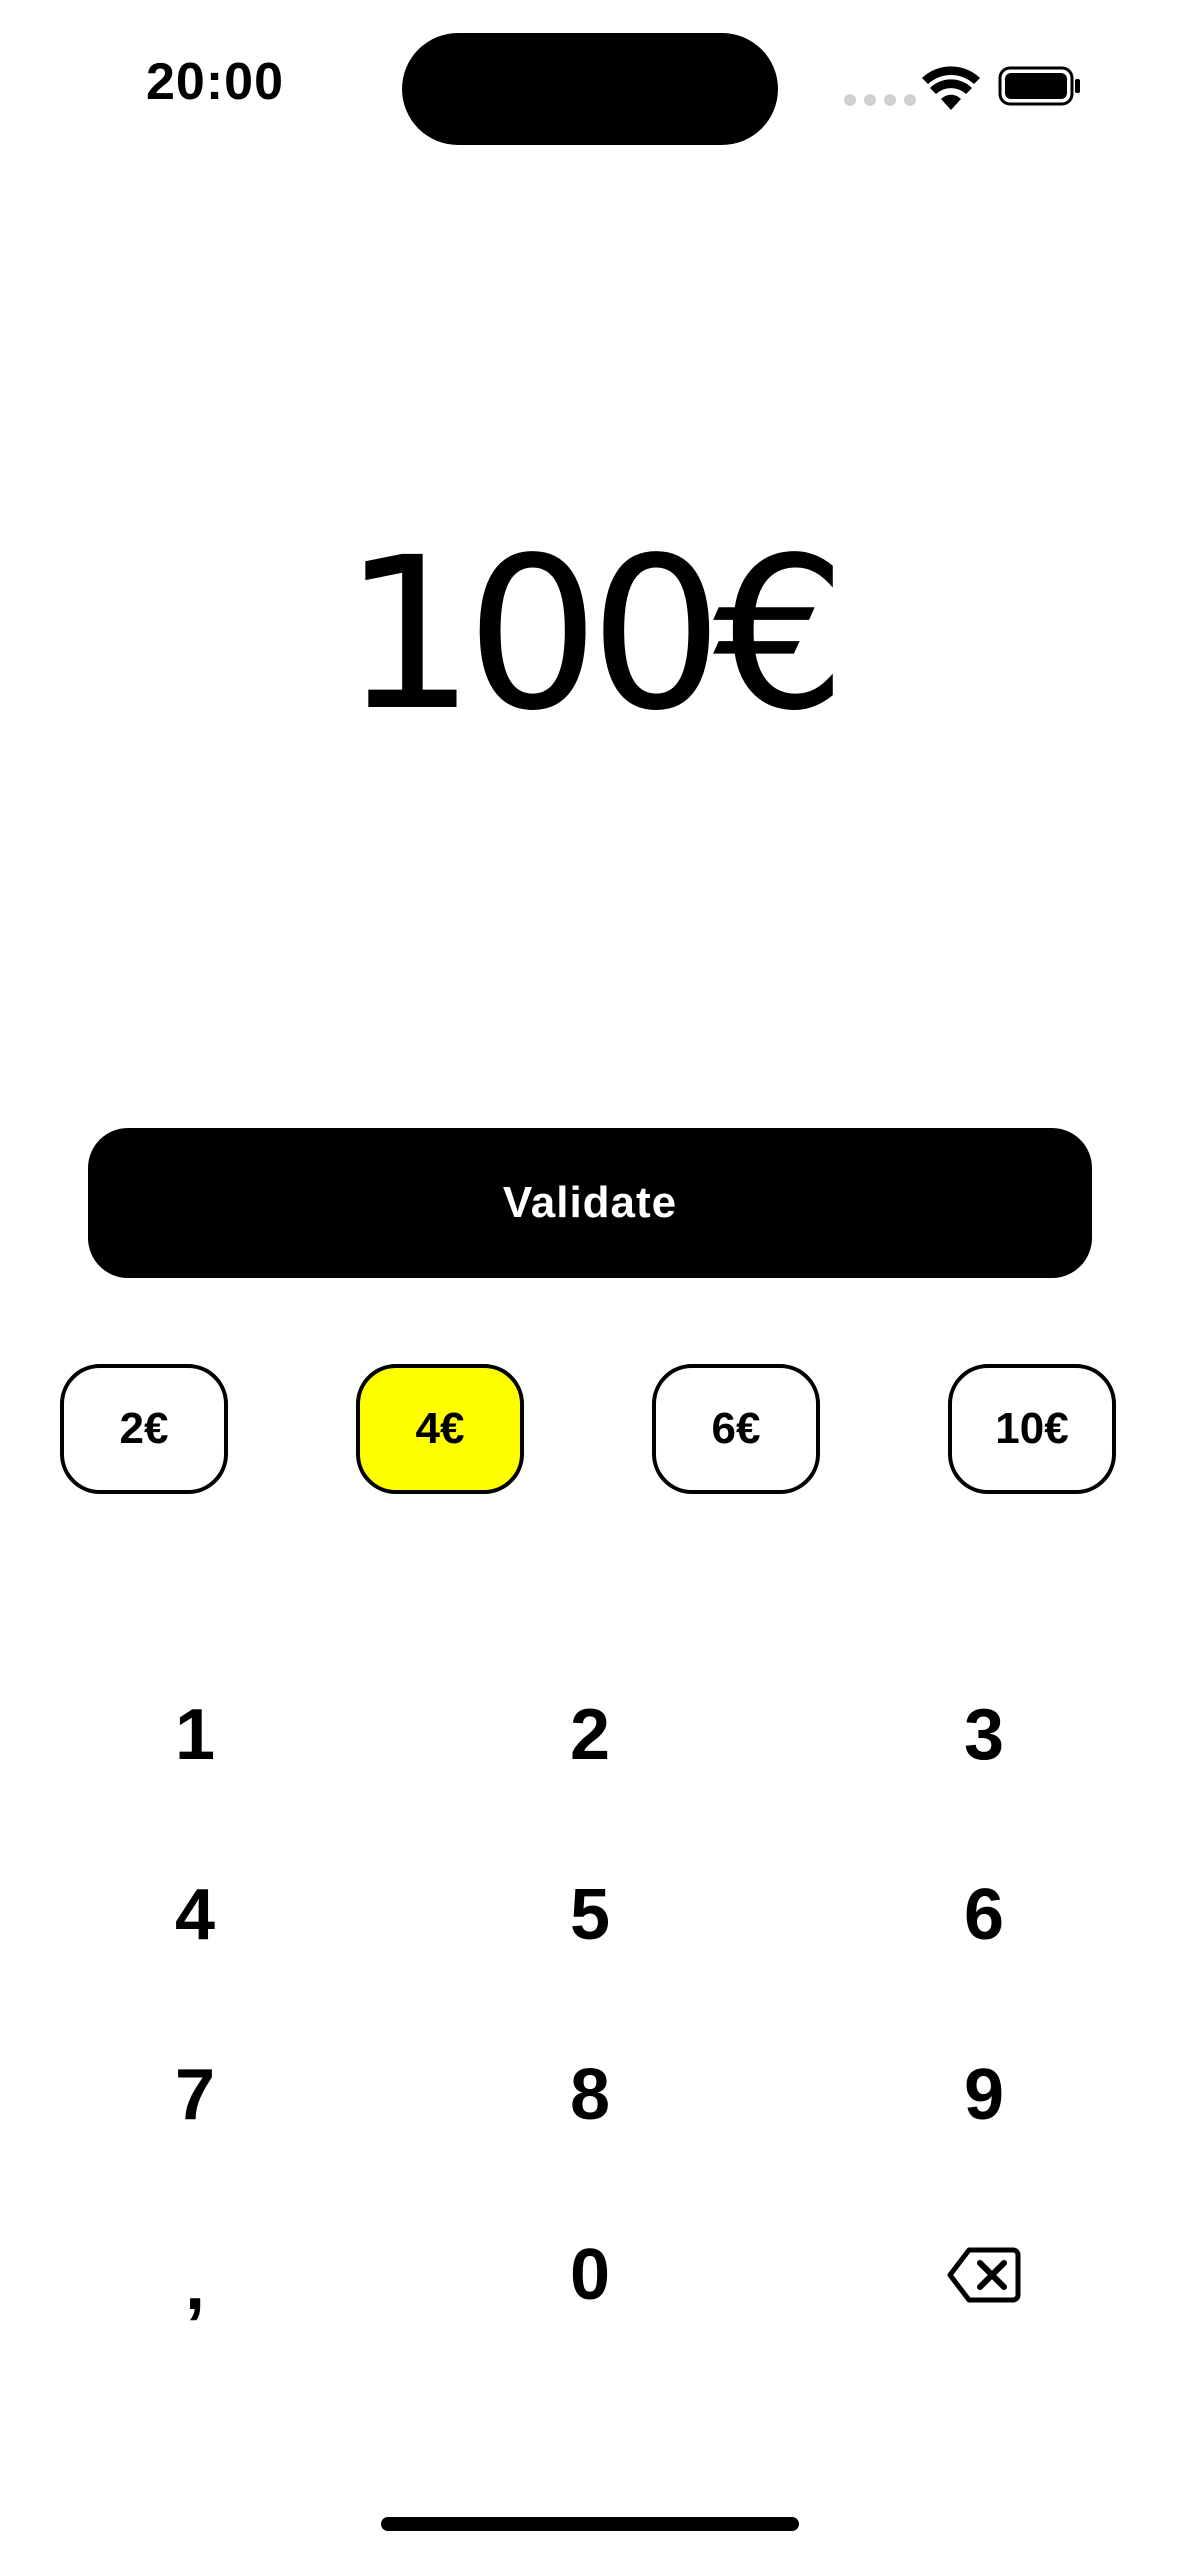  What do you see at coordinates (951, 88) in the screenshot?
I see `wifi-icon` at bounding box center [951, 88].